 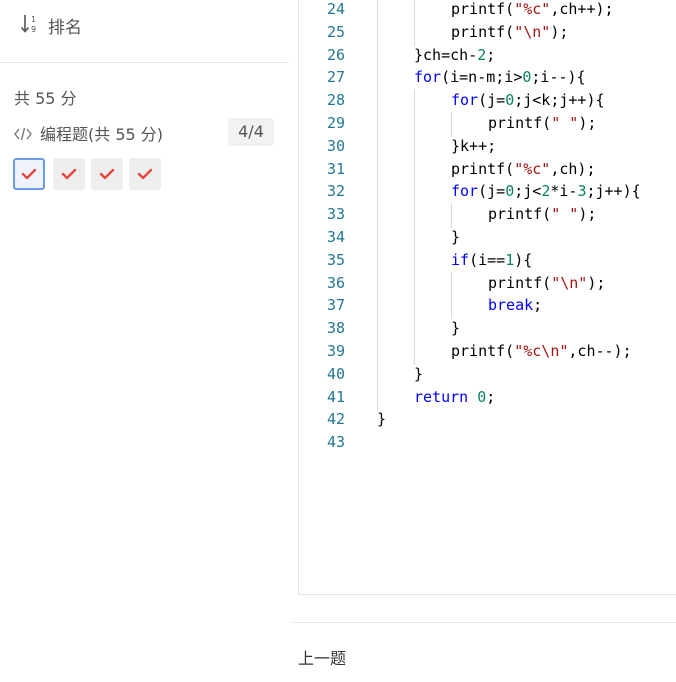 I want to click on code-line: 31 printf("%c",ch);, so click(x=487, y=170).